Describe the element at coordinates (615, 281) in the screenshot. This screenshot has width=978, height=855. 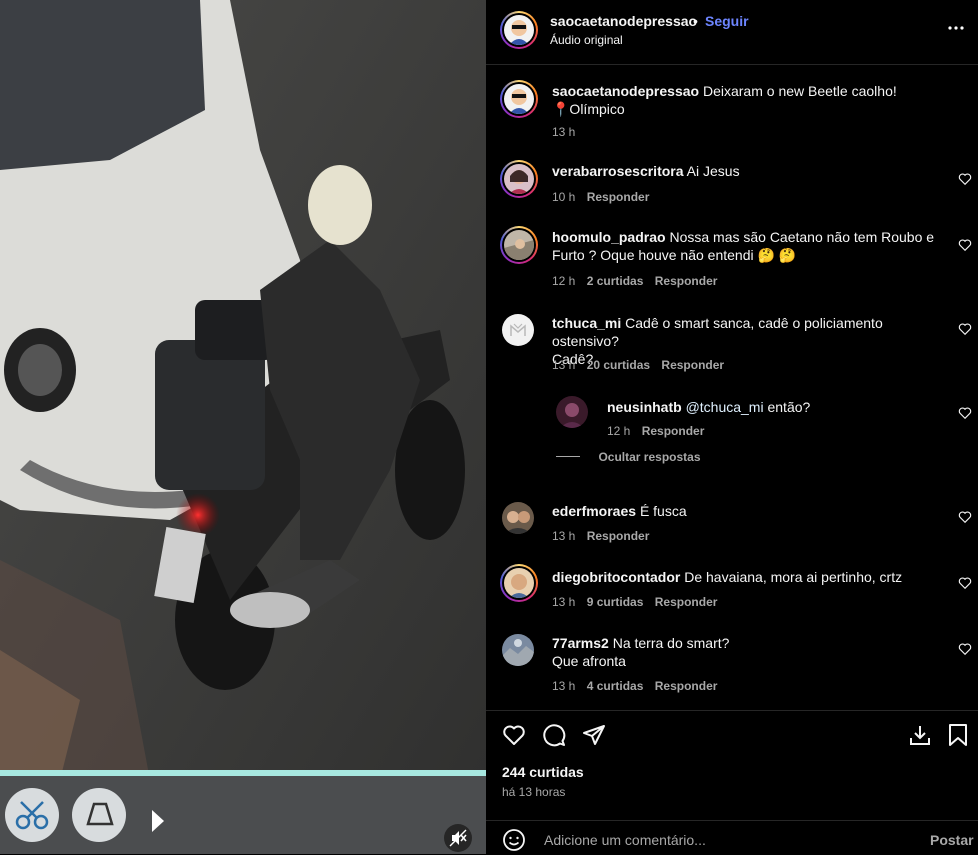
I see `comment-likes: 2 curtidas` at that location.